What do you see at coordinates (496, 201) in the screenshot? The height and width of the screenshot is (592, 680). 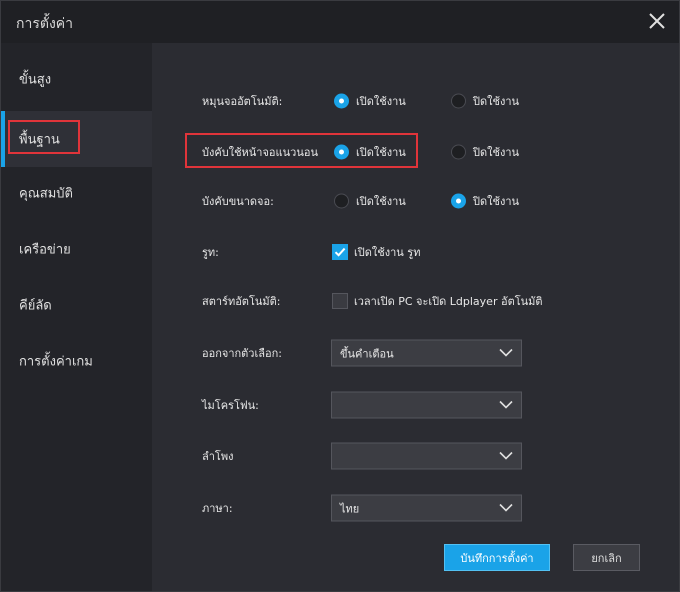 I see `force-resolution-off-label: ปิดใช้งาน` at bounding box center [496, 201].